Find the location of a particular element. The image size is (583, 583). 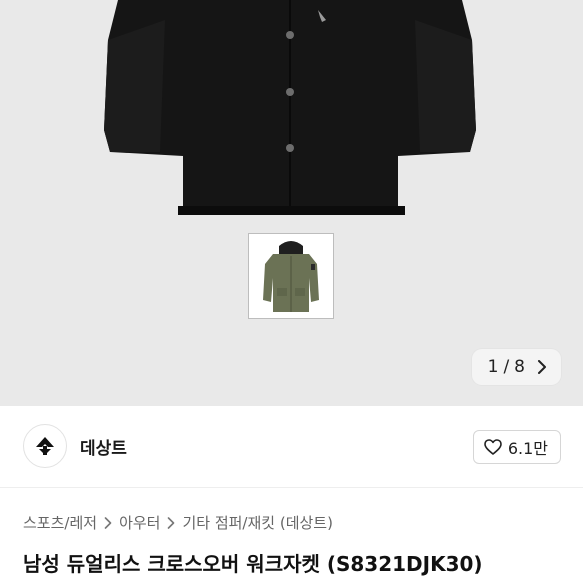

breadcrumb-item-category: 스포츠/레저 is located at coordinates (60, 522).